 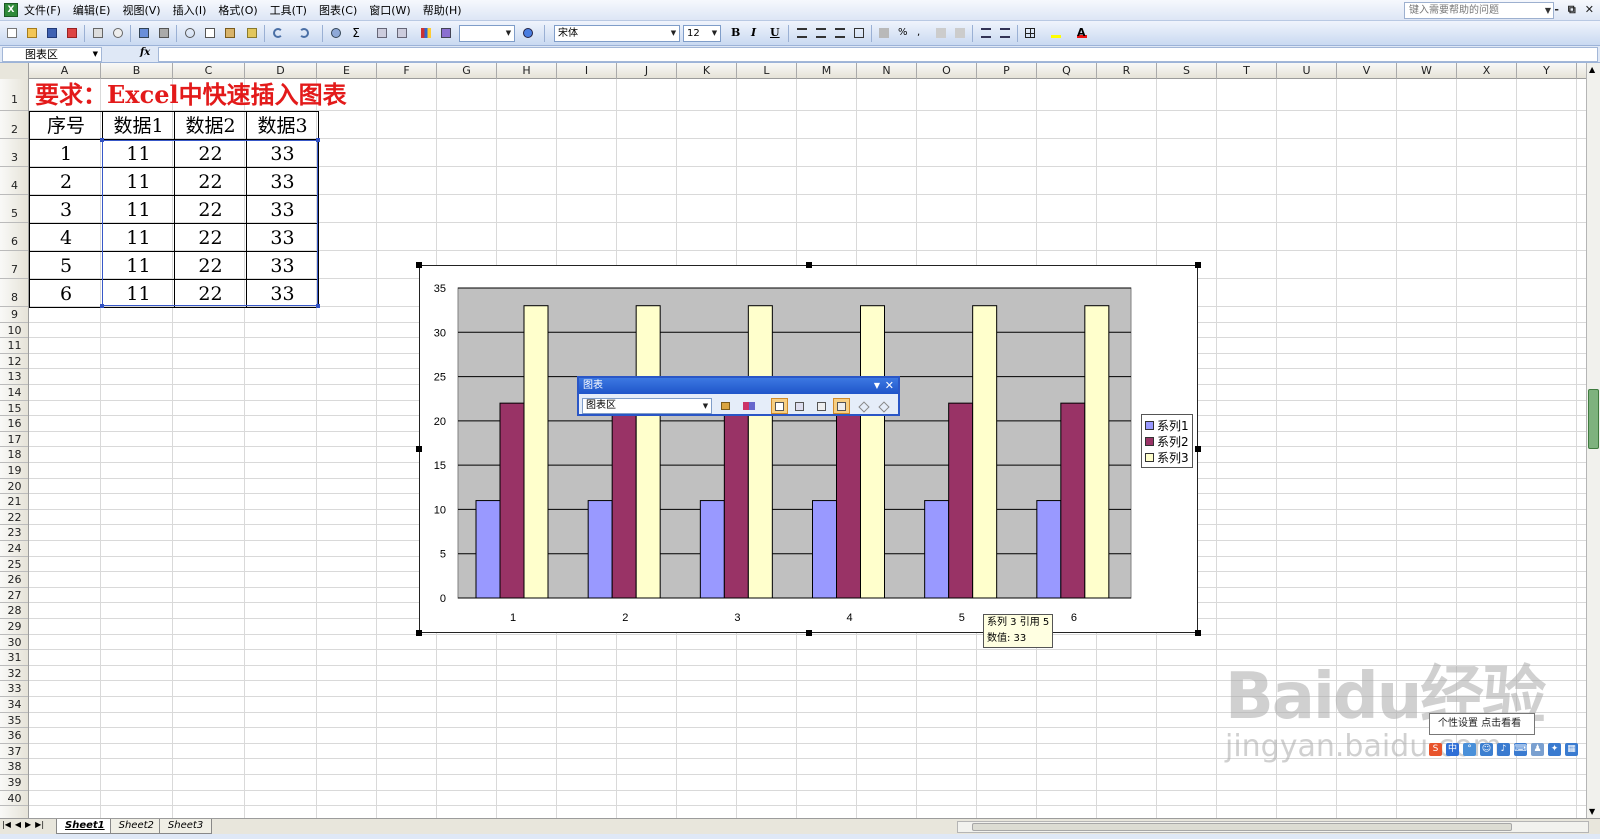 What do you see at coordinates (52, 33) in the screenshot?
I see `save-icon` at bounding box center [52, 33].